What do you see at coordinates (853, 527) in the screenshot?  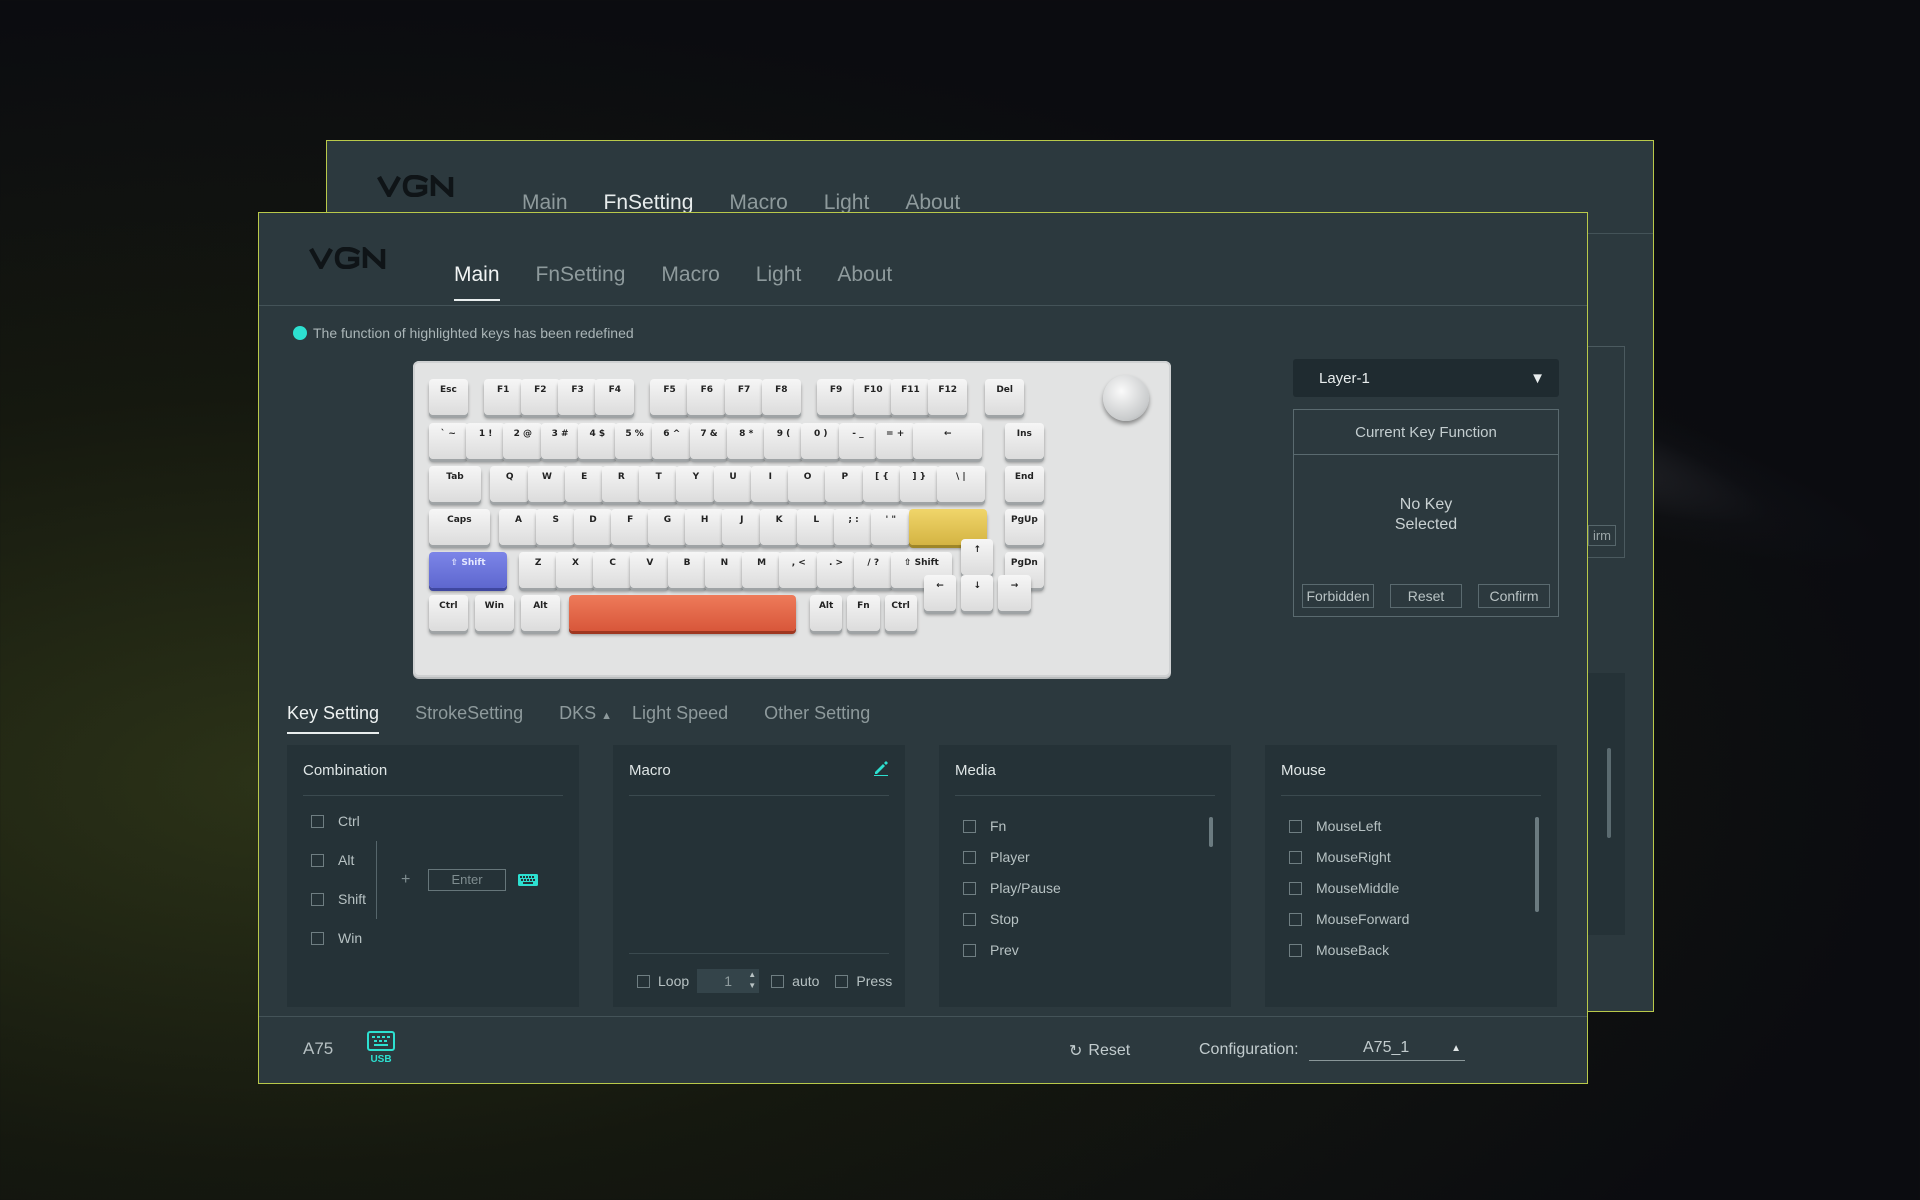 I see `key-symbol: ; :` at bounding box center [853, 527].